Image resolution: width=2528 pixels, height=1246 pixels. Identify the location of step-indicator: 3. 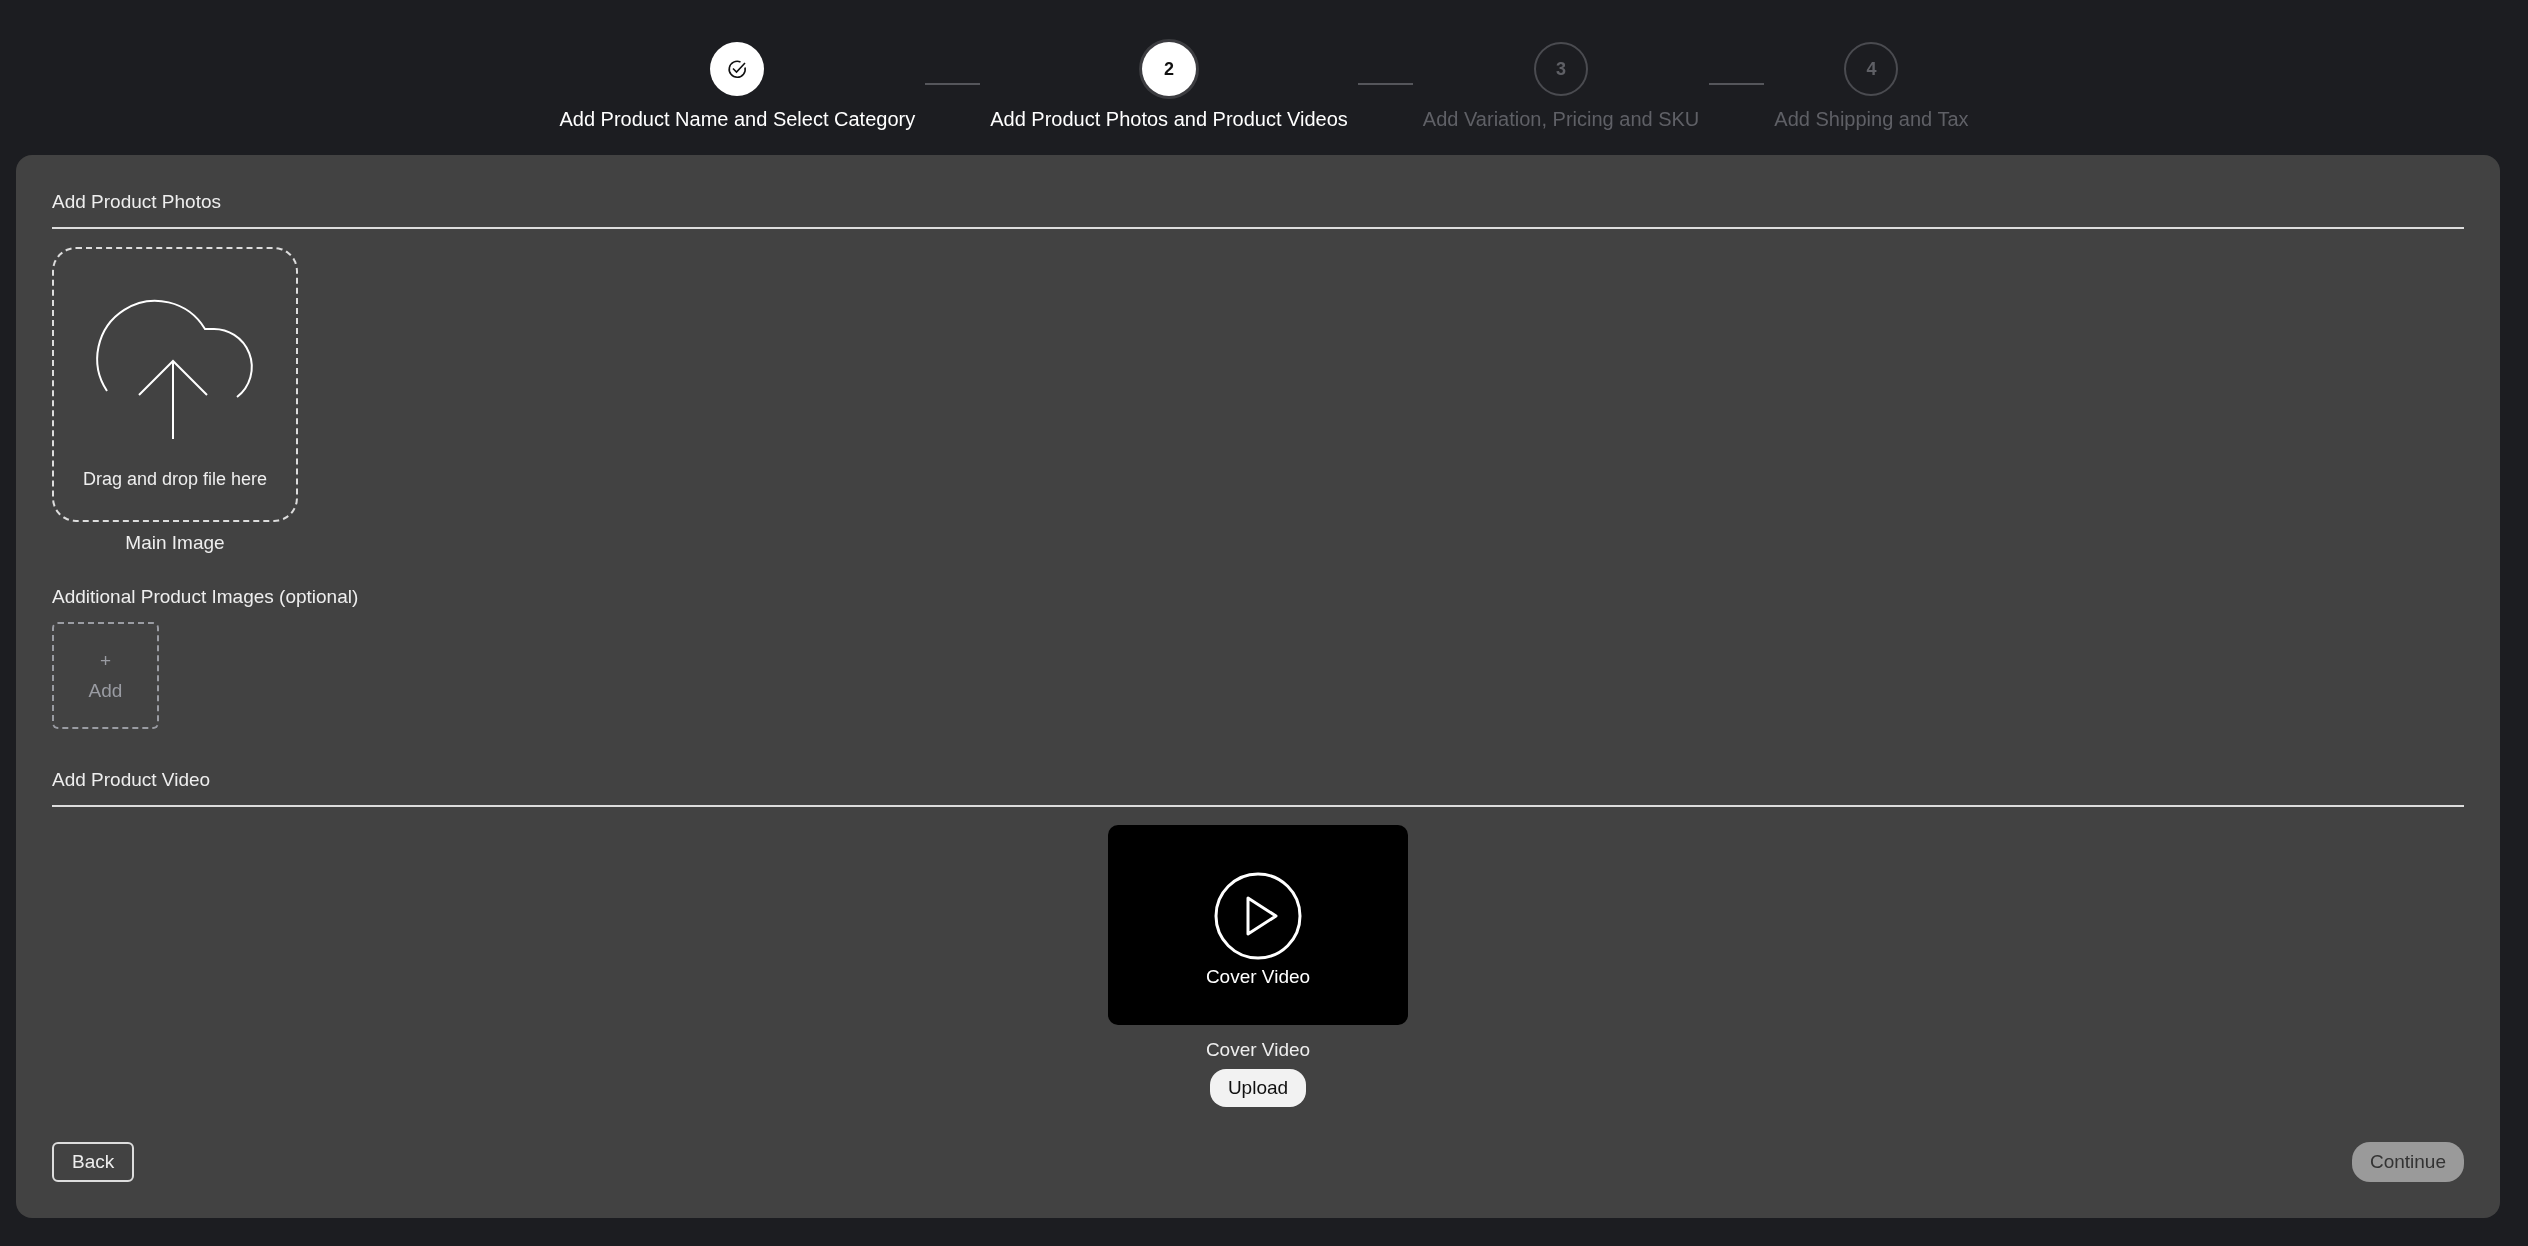
(1561, 69).